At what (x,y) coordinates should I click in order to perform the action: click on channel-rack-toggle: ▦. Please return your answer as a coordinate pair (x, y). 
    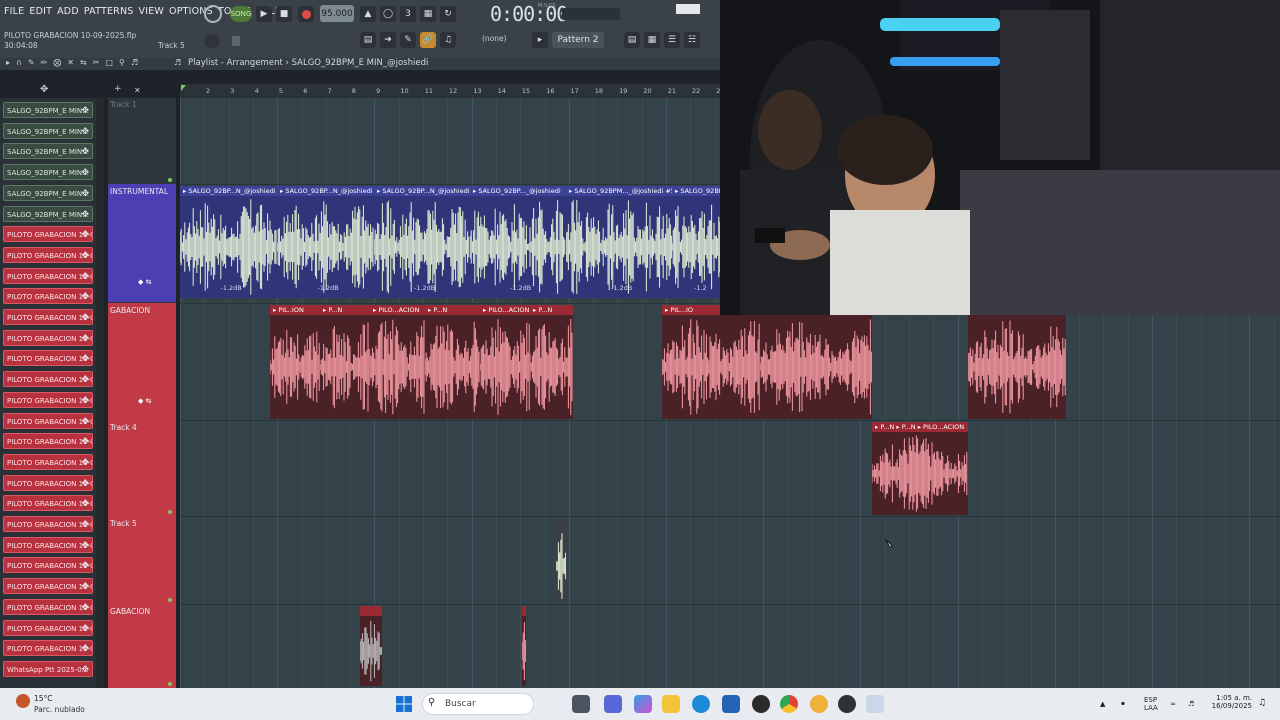
    Looking at the image, I should click on (652, 40).